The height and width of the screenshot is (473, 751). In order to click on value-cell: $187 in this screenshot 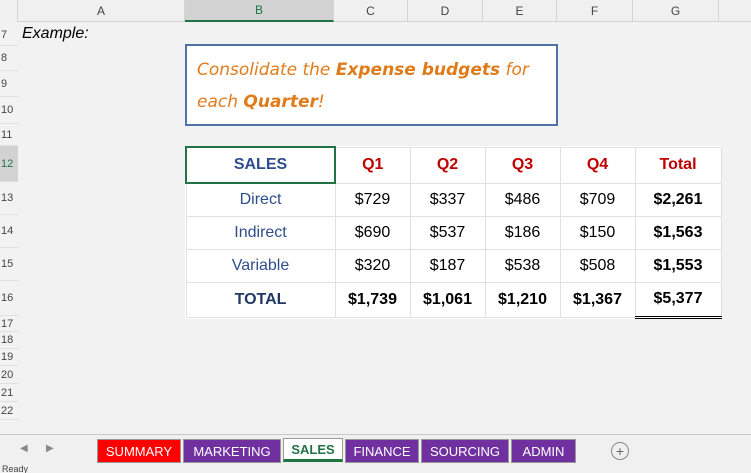, I will do `click(447, 265)`.